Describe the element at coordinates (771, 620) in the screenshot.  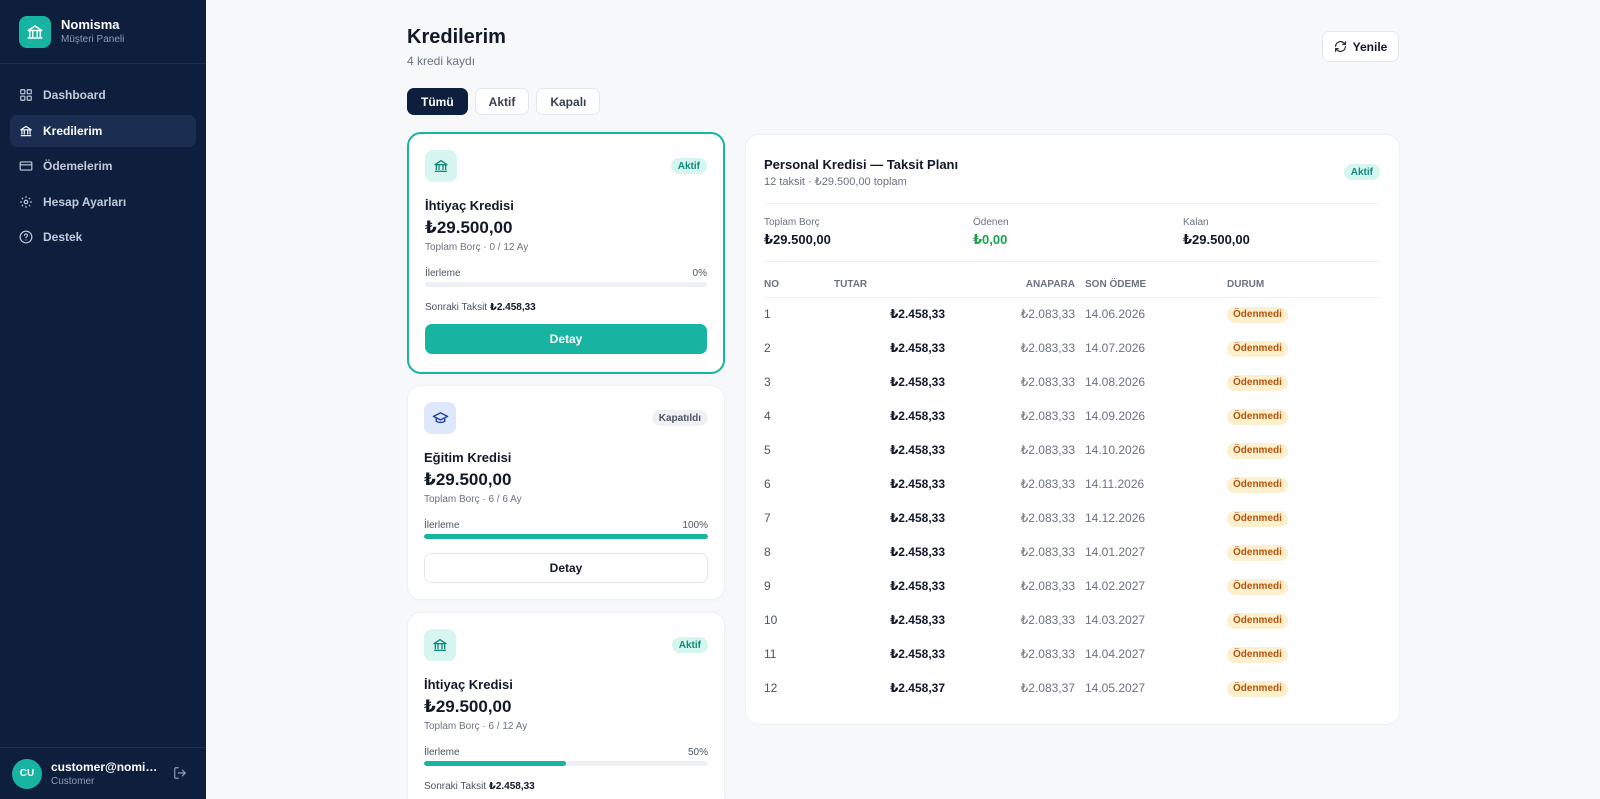
I see `installment-no: 10` at that location.